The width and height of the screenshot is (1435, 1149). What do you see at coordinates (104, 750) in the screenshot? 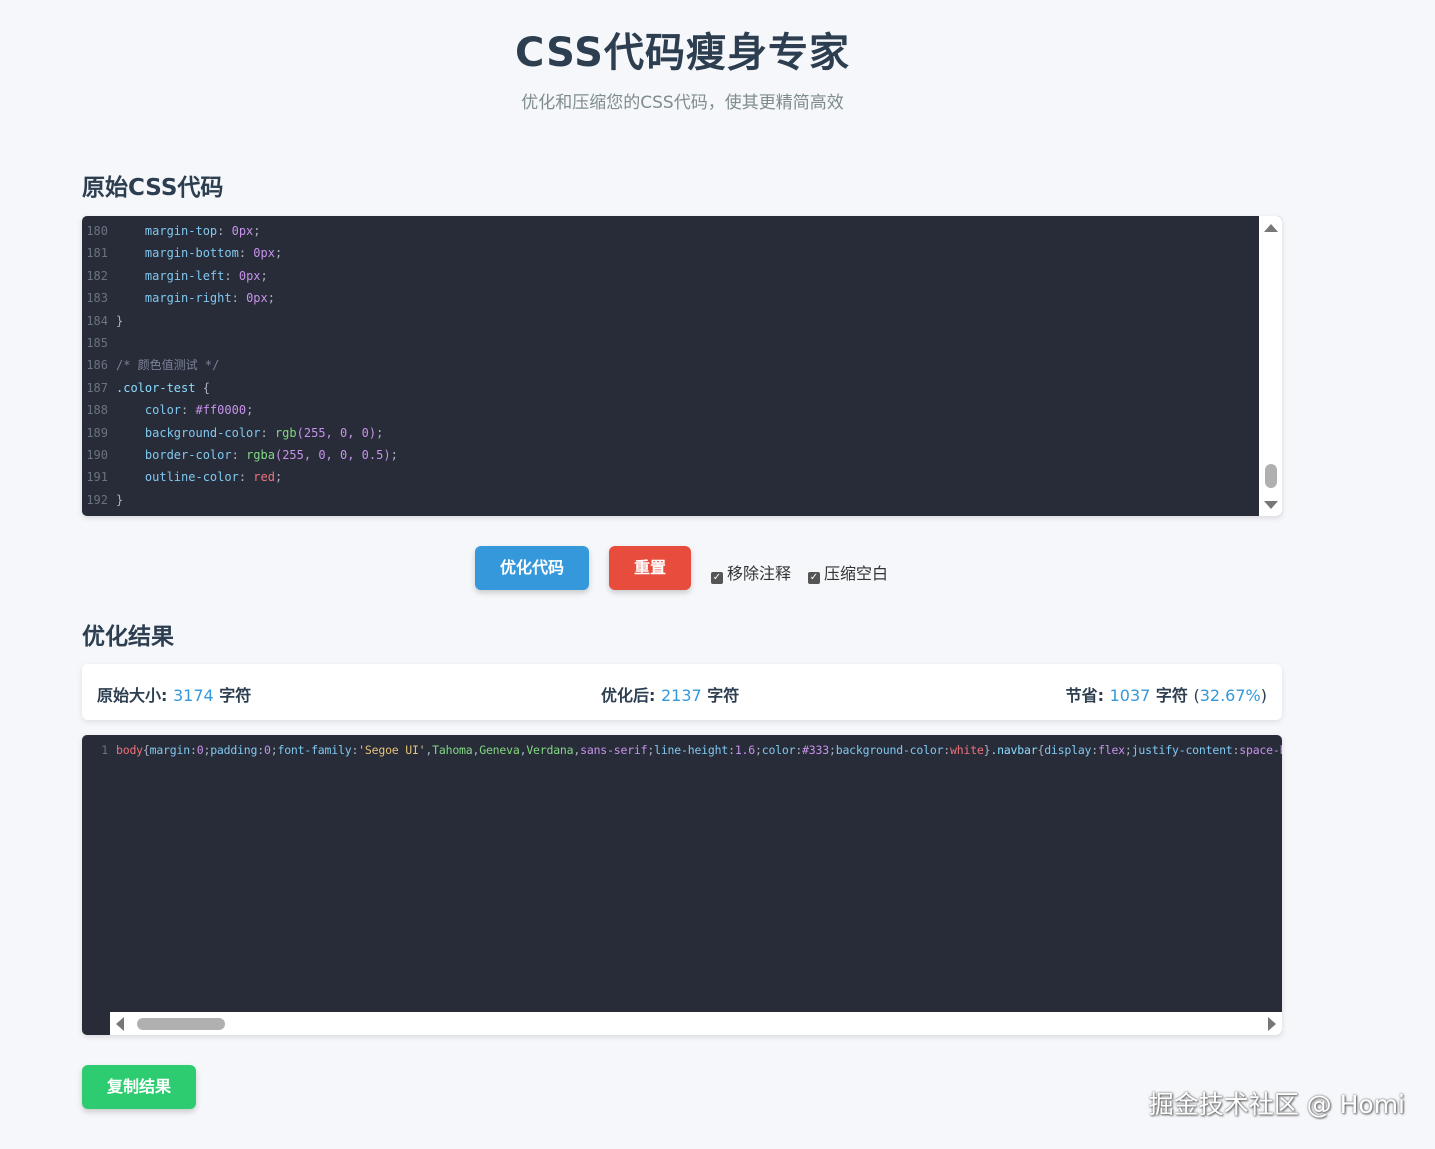
I see `line-number: 1` at bounding box center [104, 750].